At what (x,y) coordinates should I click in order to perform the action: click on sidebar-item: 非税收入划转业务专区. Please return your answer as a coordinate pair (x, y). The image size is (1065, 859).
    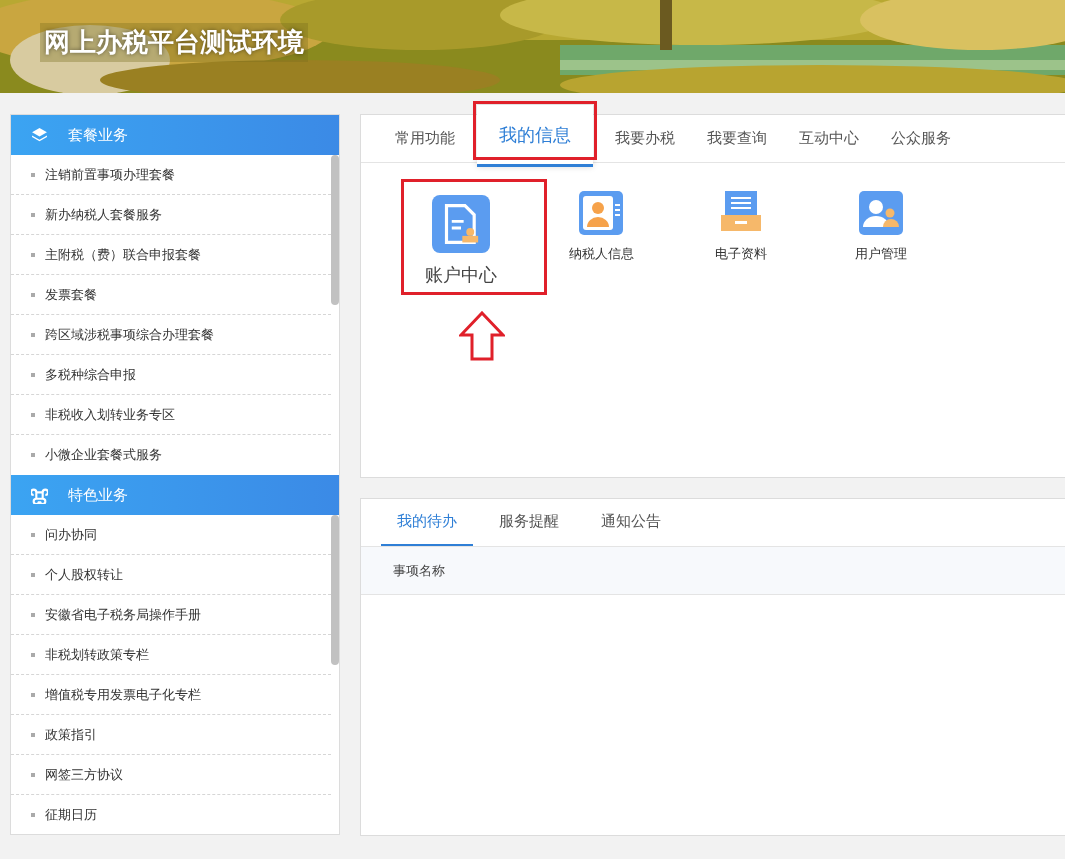
    Looking at the image, I should click on (171, 415).